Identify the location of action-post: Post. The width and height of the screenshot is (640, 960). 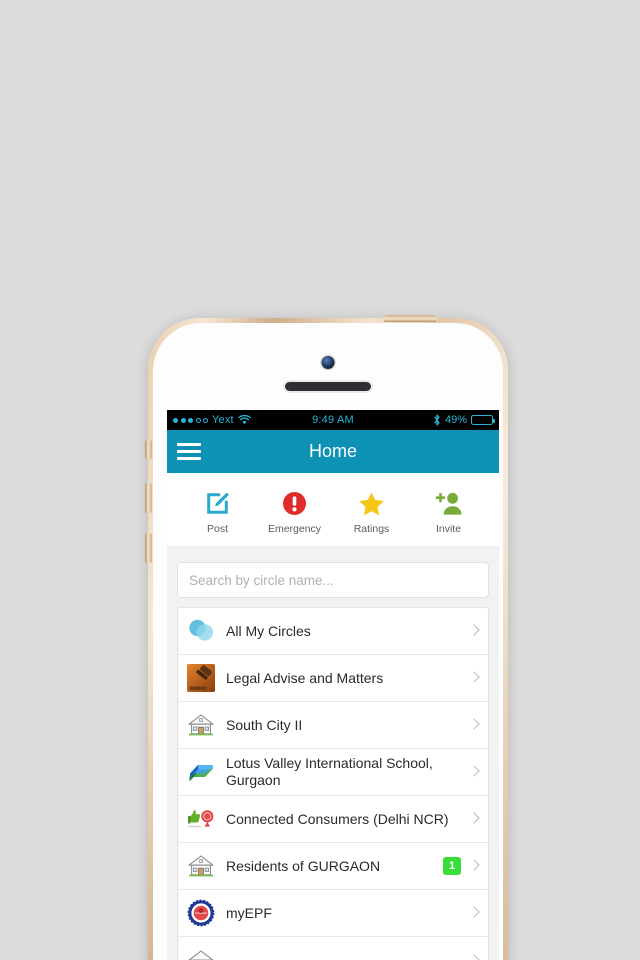
(217, 512).